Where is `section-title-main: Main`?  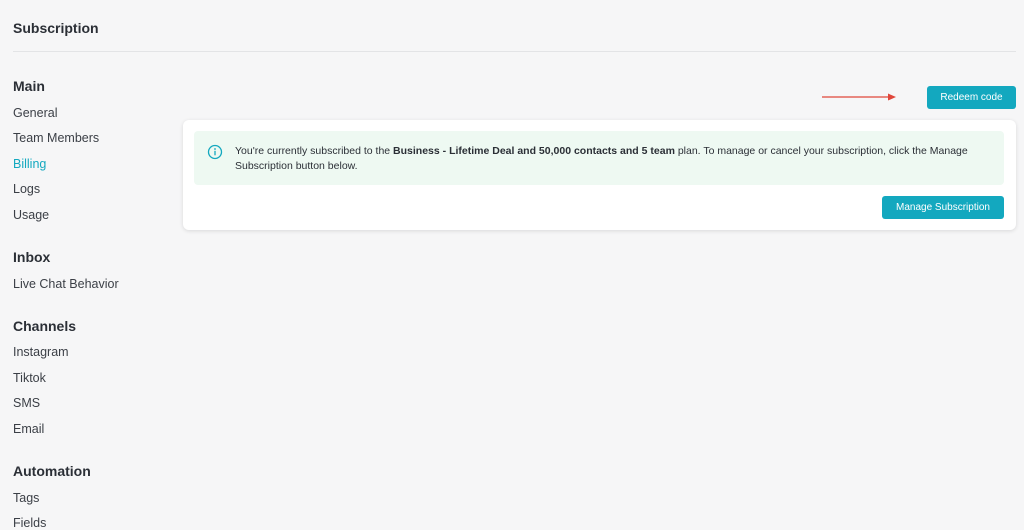
section-title-main: Main is located at coordinates (29, 86).